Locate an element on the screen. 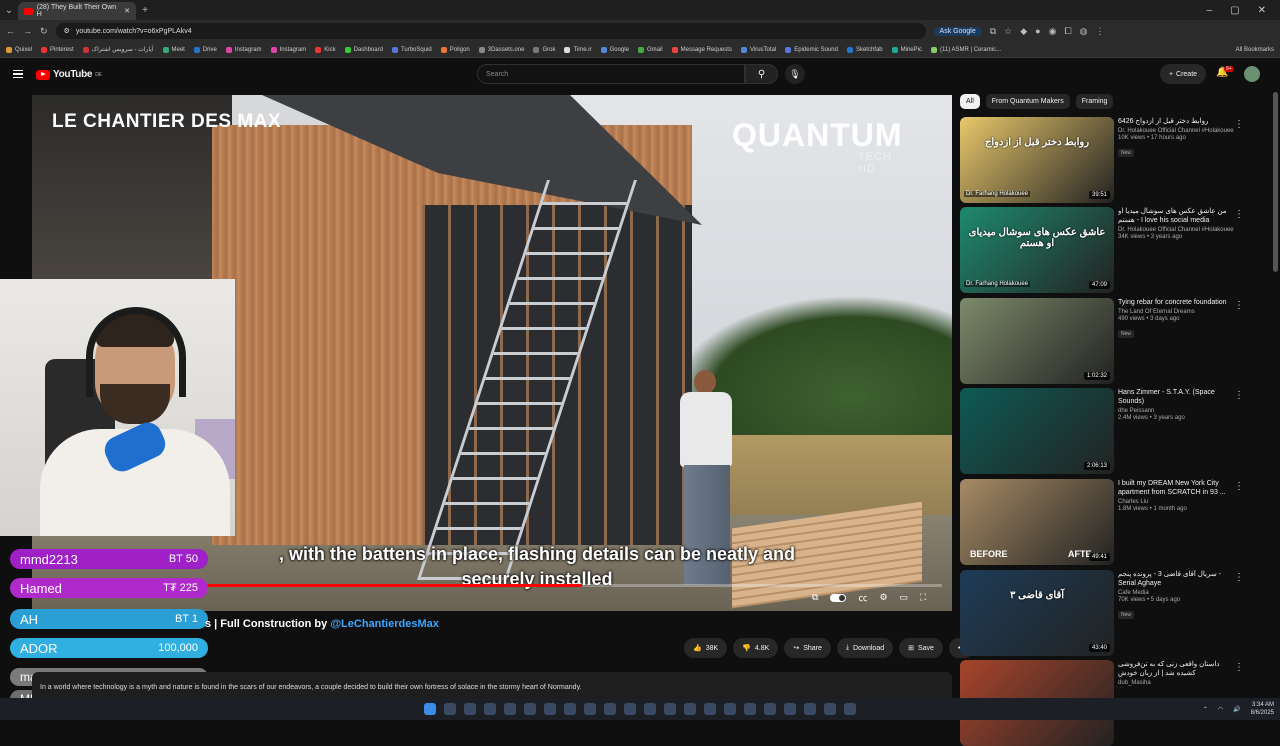 This screenshot has height=746, width=1280. bookmark-item: 3Dassets.one is located at coordinates (501, 49).